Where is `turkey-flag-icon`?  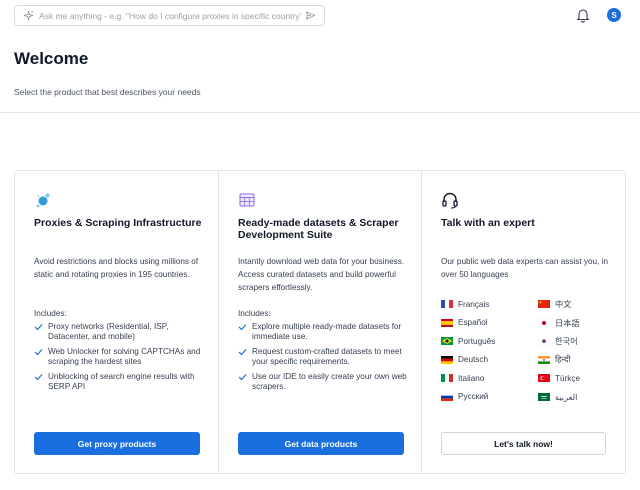 turkey-flag-icon is located at coordinates (544, 378).